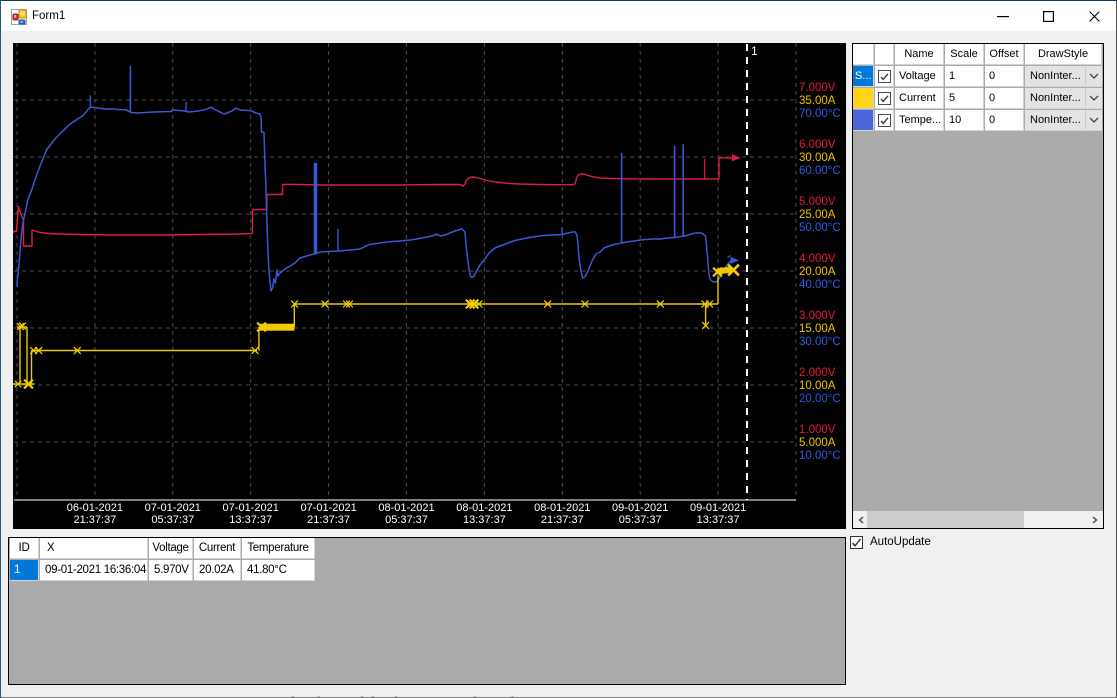 The width and height of the screenshot is (1117, 698). Describe the element at coordinates (817, 329) in the screenshot. I see `svg-text: 15.00A` at that location.